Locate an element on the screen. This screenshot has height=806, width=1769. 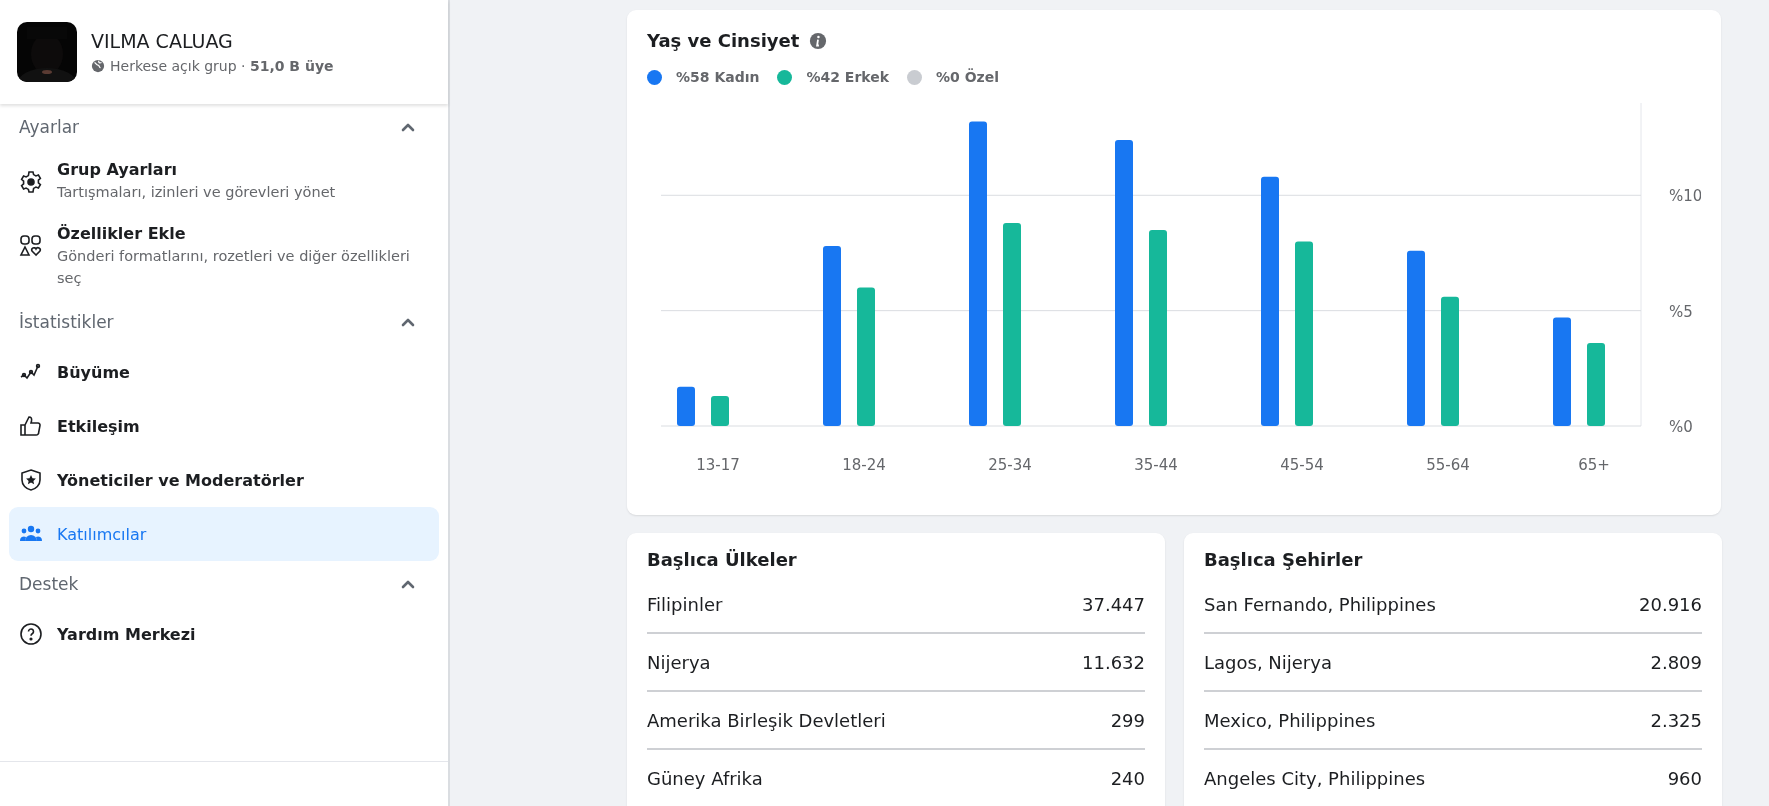
item-description: Tartışmaları, izinleri ve görevleri yönet is located at coordinates (196, 192).